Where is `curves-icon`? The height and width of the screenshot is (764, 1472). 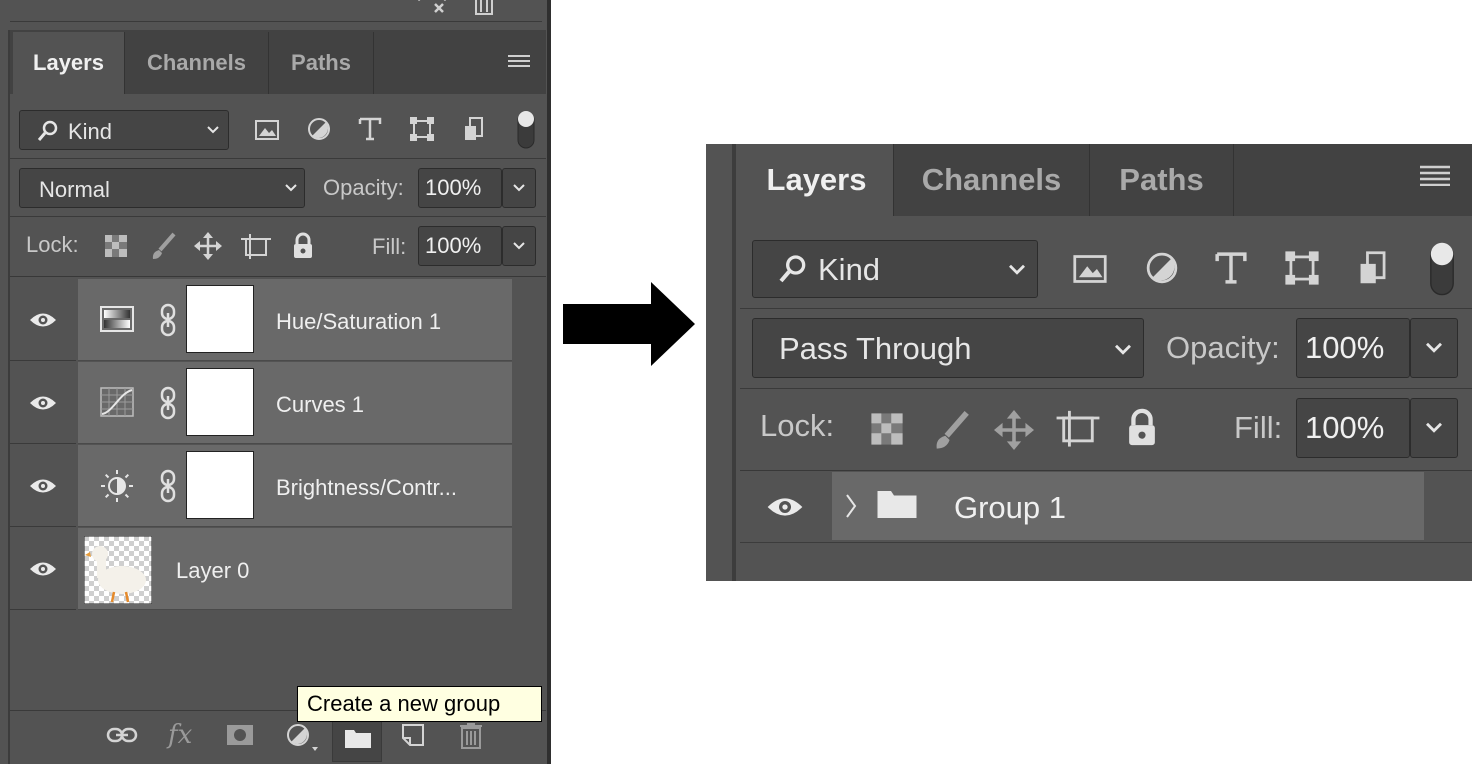 curves-icon is located at coordinates (117, 402).